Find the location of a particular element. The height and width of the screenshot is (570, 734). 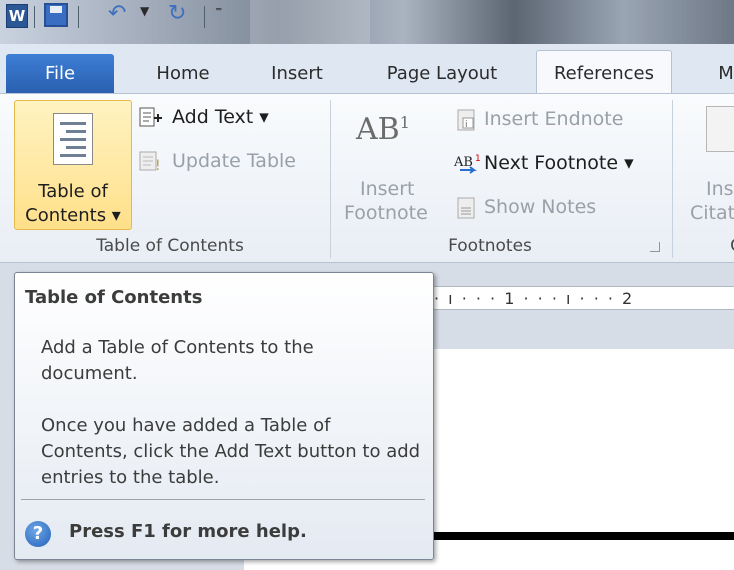

save-icon is located at coordinates (56, 15).